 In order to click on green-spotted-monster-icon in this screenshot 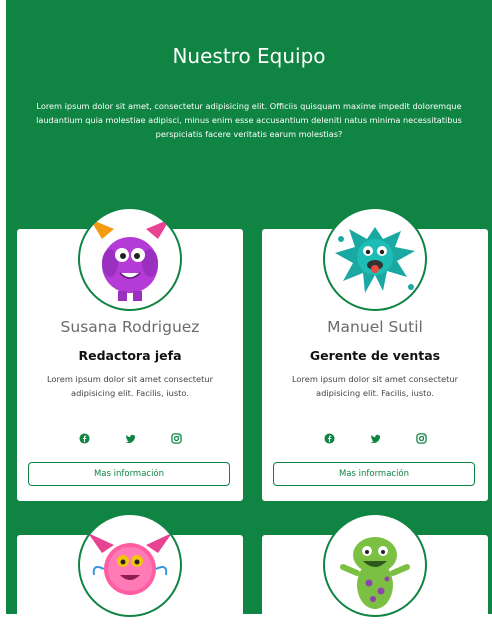, I will do `click(375, 573)`.